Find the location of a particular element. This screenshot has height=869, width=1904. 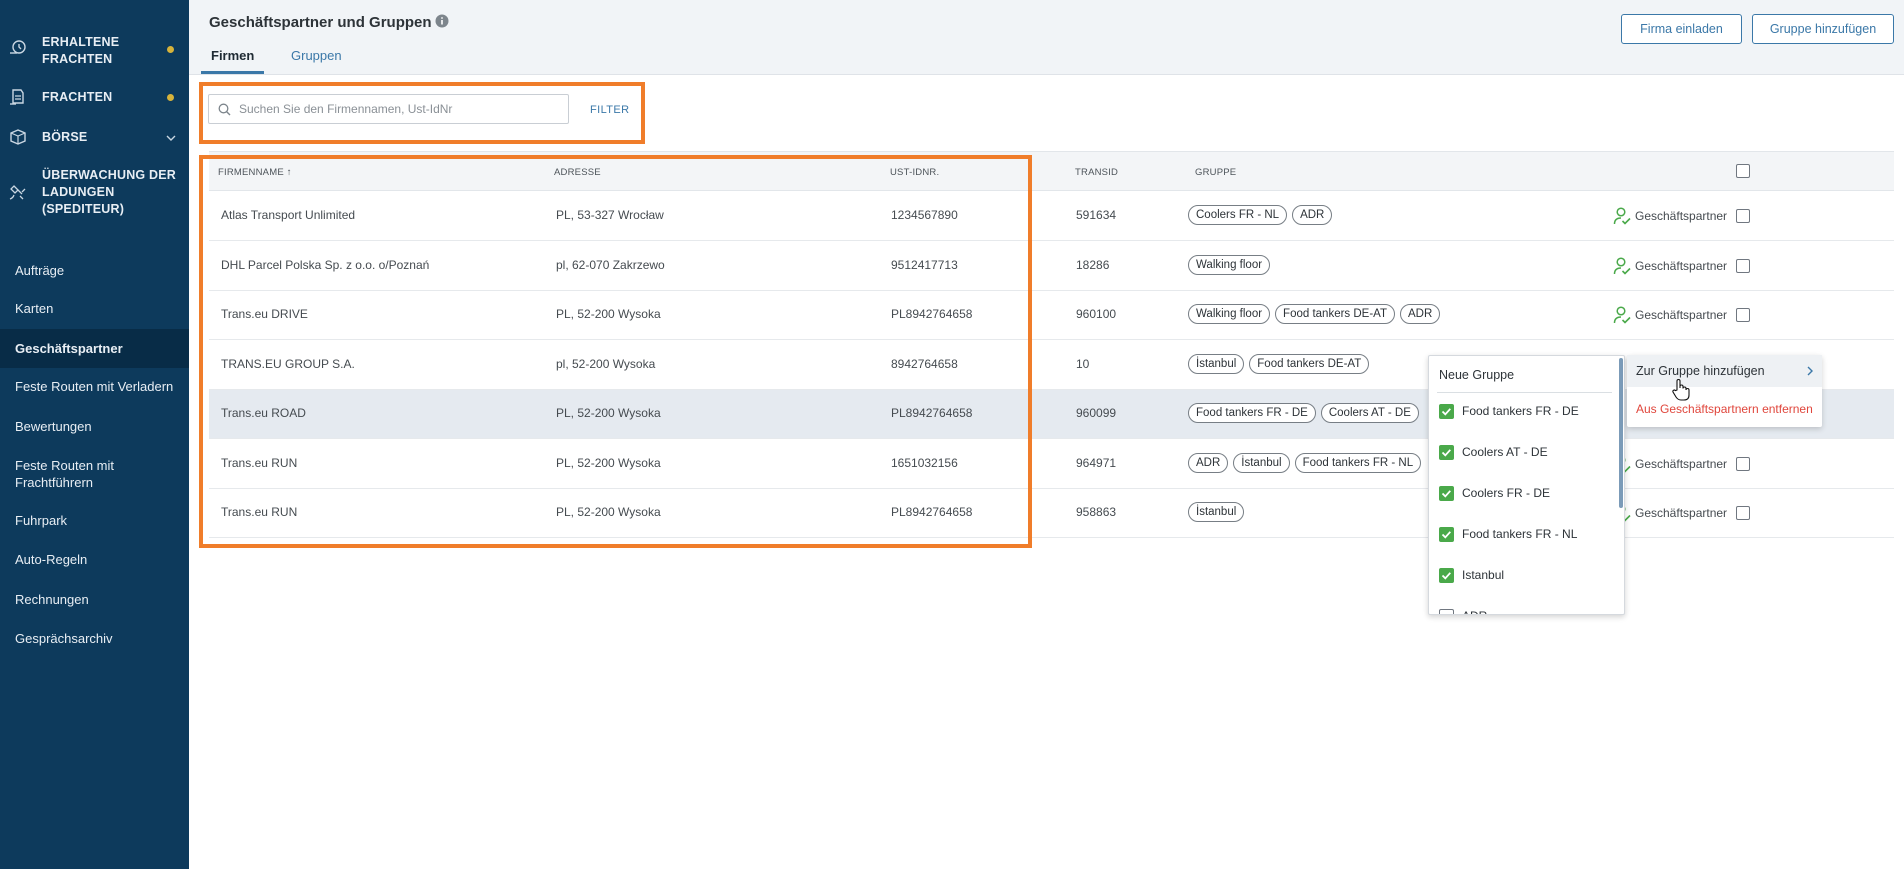

sidebar-item-fixed-routes-shippers: Feste Routen mit Verladern is located at coordinates (94, 386).